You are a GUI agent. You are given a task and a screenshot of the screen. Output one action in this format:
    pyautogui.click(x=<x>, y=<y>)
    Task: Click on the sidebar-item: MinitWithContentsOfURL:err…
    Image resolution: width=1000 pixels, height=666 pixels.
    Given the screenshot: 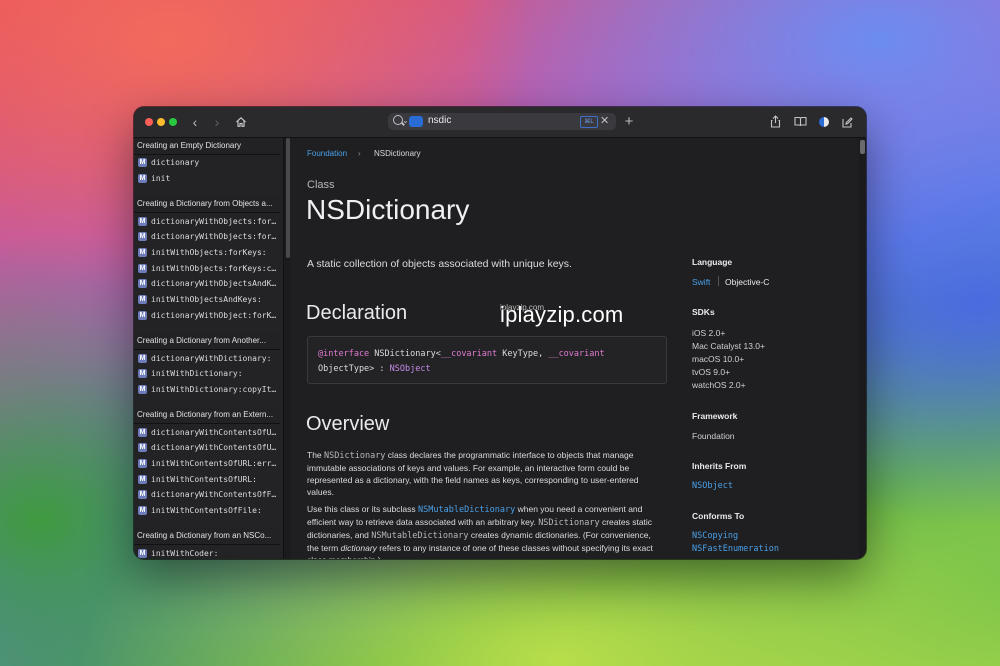 What is the action you would take?
    pyautogui.click(x=208, y=464)
    